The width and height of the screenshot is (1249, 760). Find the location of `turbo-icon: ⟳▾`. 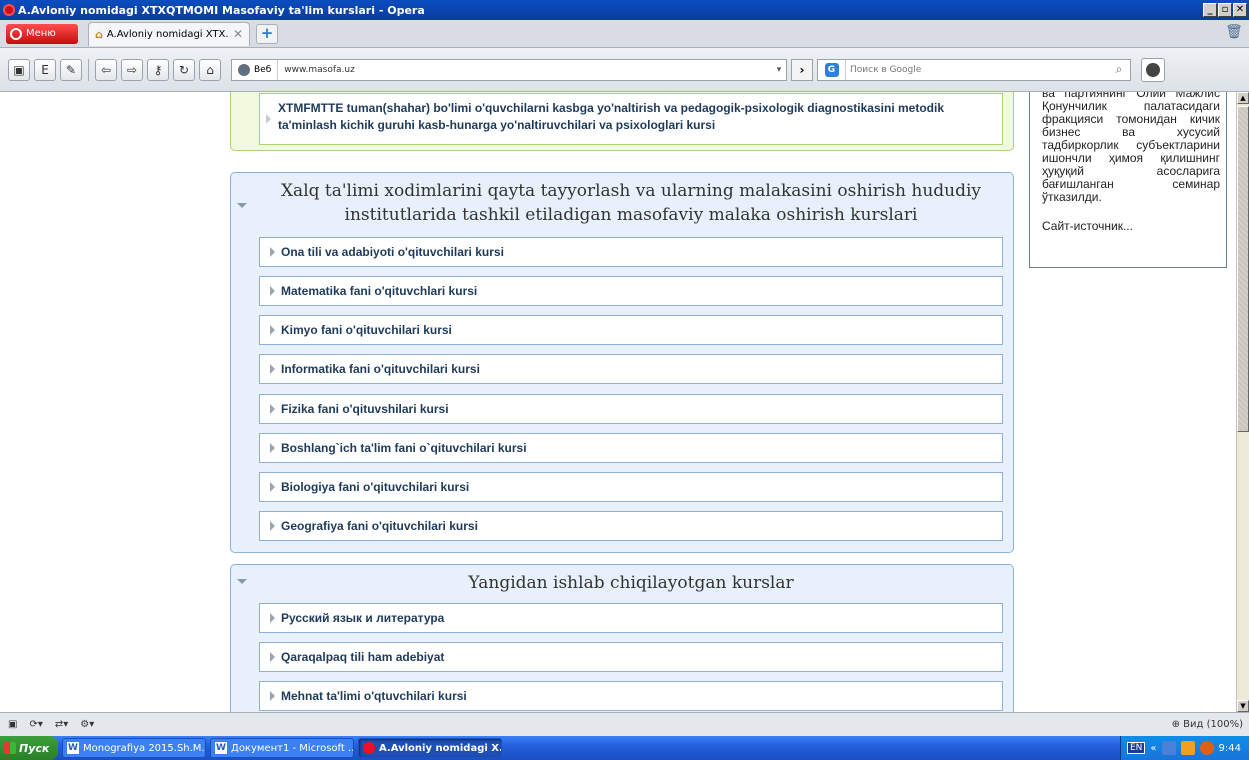

turbo-icon: ⟳▾ is located at coordinates (35, 724).